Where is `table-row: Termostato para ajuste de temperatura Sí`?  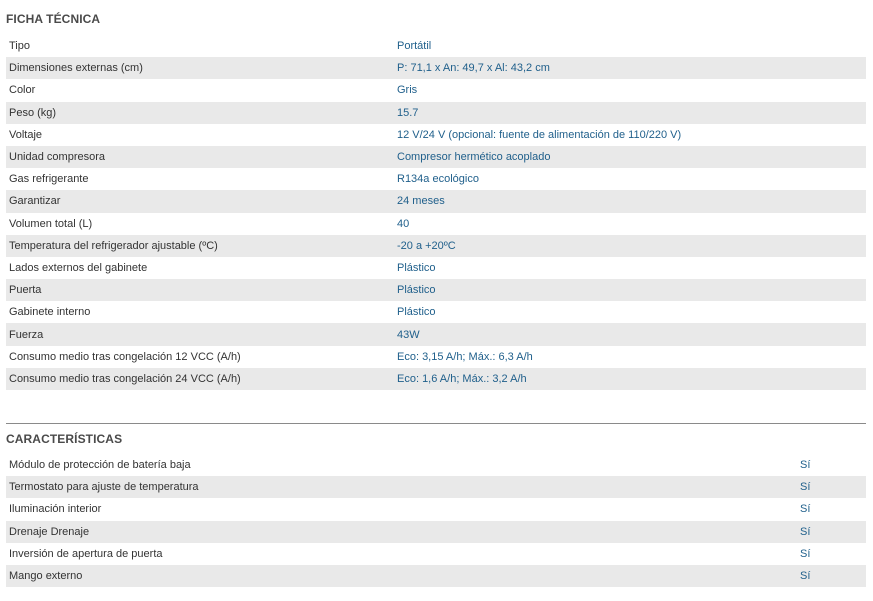 table-row: Termostato para ajuste de temperatura Sí is located at coordinates (436, 487).